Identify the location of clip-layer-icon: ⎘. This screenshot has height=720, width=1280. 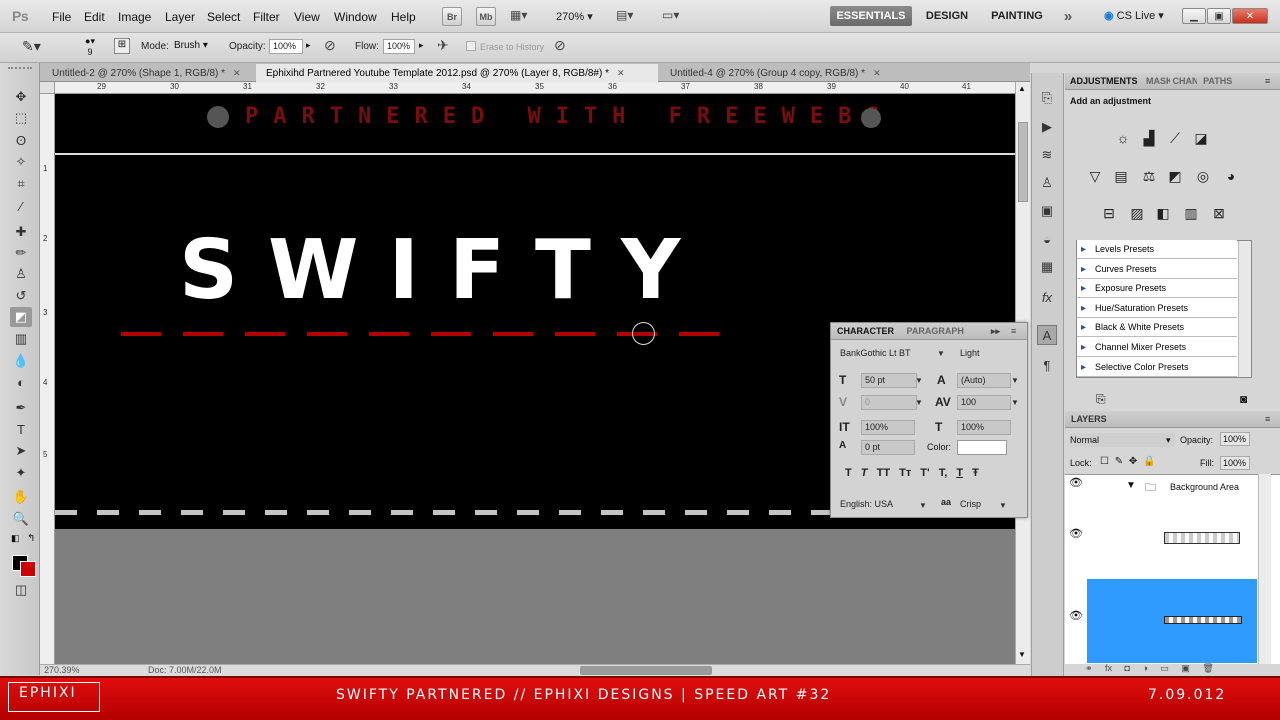
(1101, 399).